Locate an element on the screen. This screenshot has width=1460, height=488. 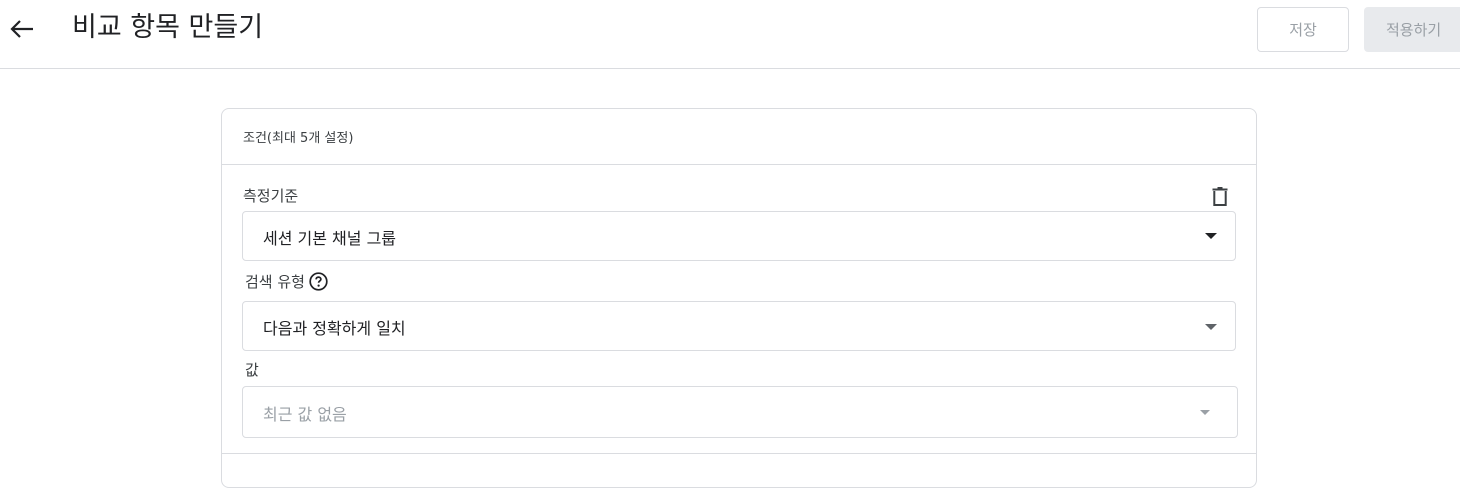
value-select-placeholder: 최근 값 없음 is located at coordinates (305, 414).